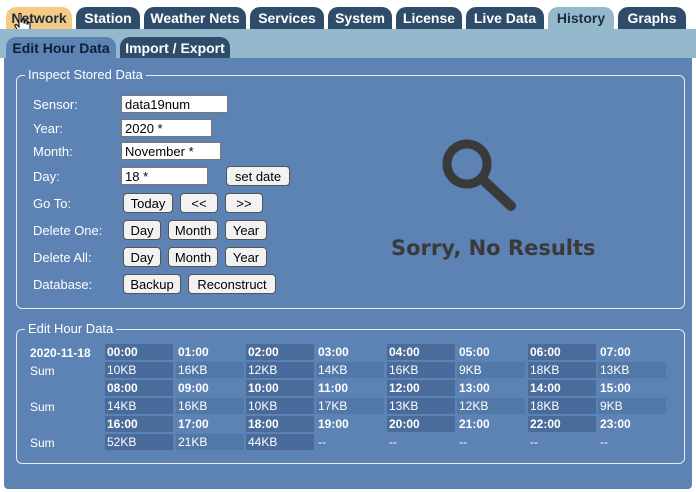  I want to click on month-select: November *, so click(171, 151).